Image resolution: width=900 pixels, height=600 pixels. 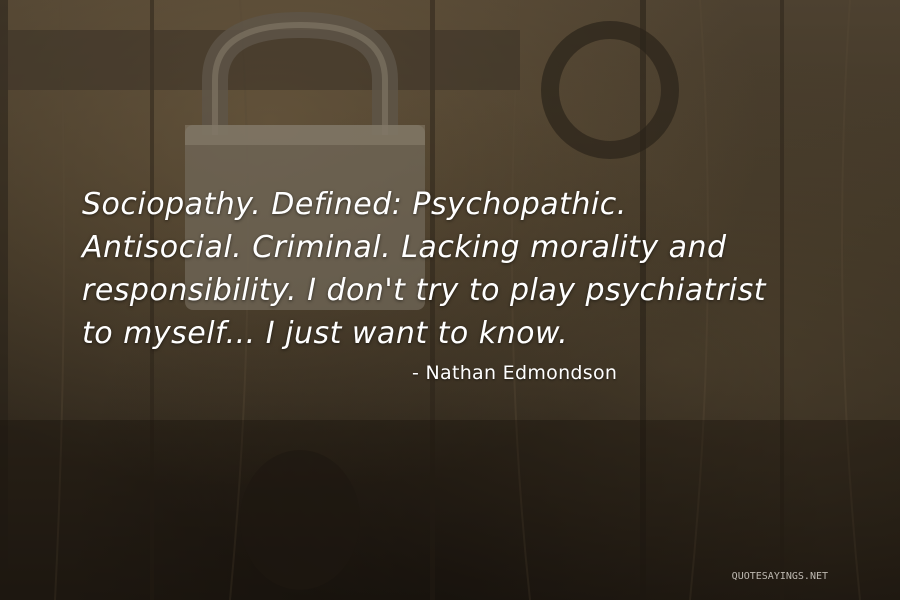 I want to click on quote-author: - Nathan Edmondson, so click(x=515, y=373).